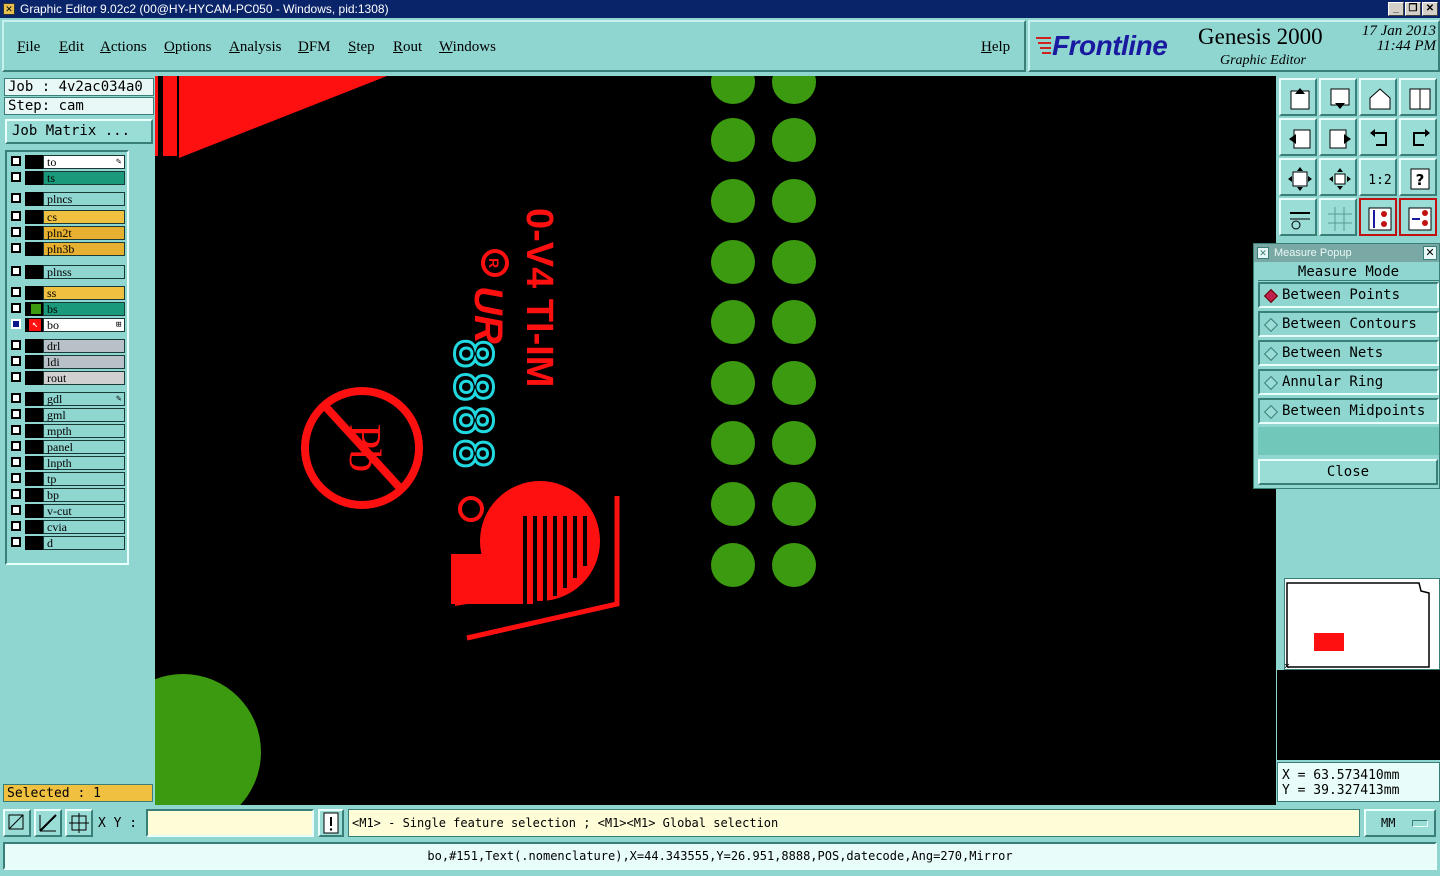  I want to click on layers-a-icon, so click(1378, 217).